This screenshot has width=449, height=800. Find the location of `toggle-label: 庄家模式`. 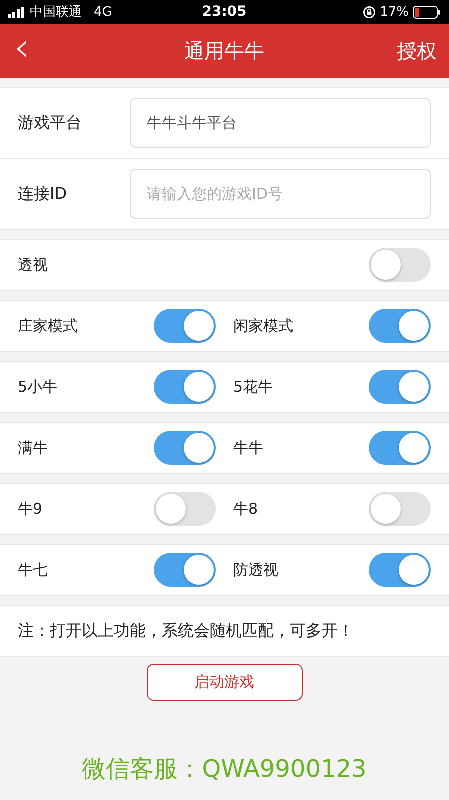

toggle-label: 庄家模式 is located at coordinates (48, 326).